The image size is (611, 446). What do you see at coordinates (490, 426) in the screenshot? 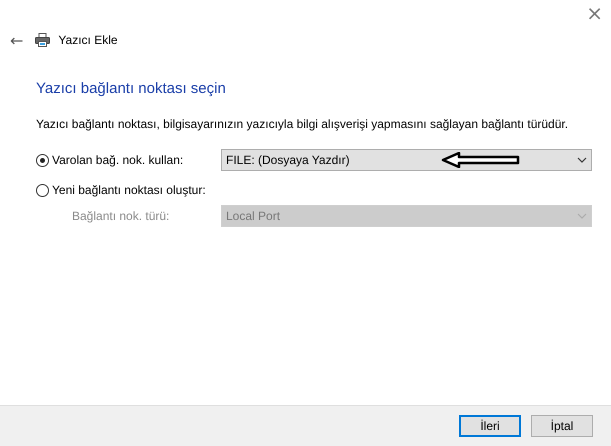
I see `next-button: İleri` at bounding box center [490, 426].